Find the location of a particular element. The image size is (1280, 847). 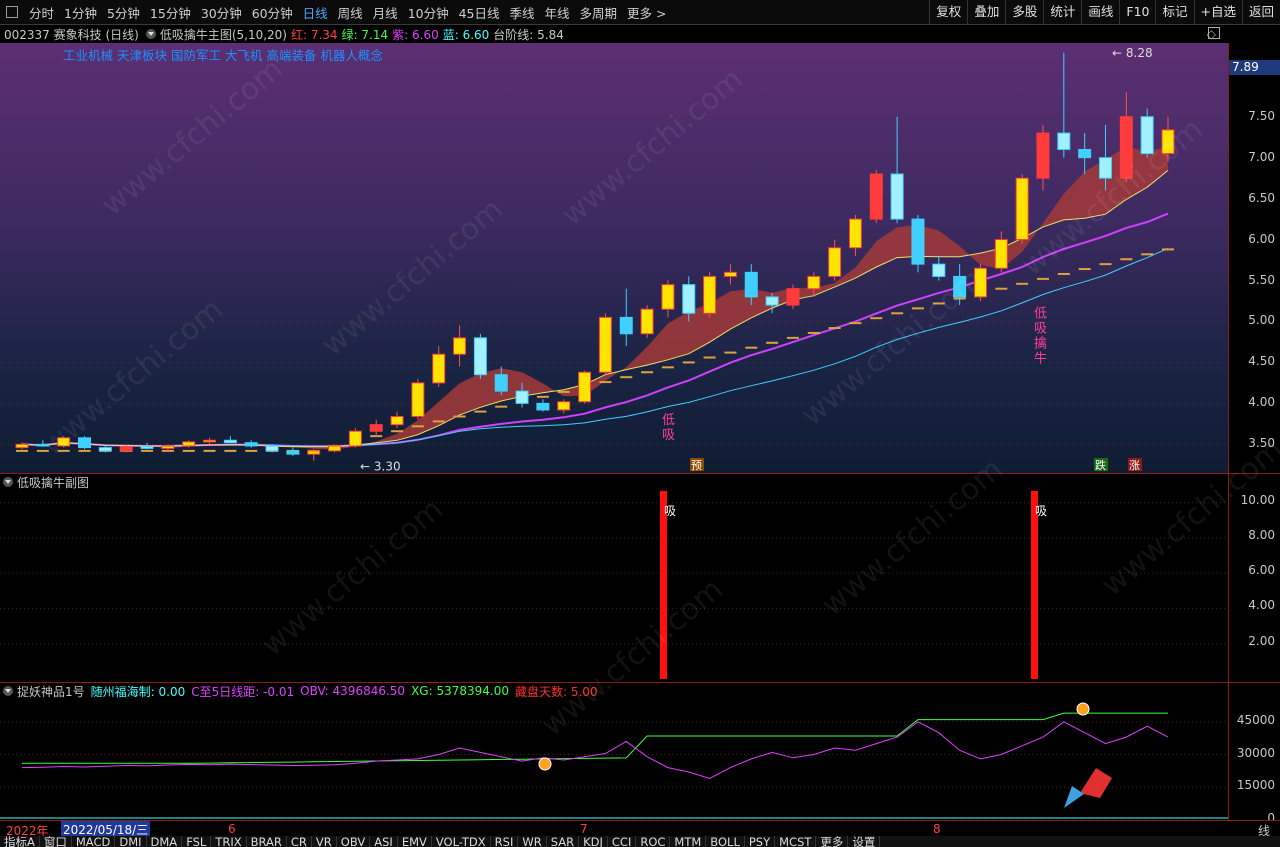

indicator-tab-2: MACD is located at coordinates (94, 841).